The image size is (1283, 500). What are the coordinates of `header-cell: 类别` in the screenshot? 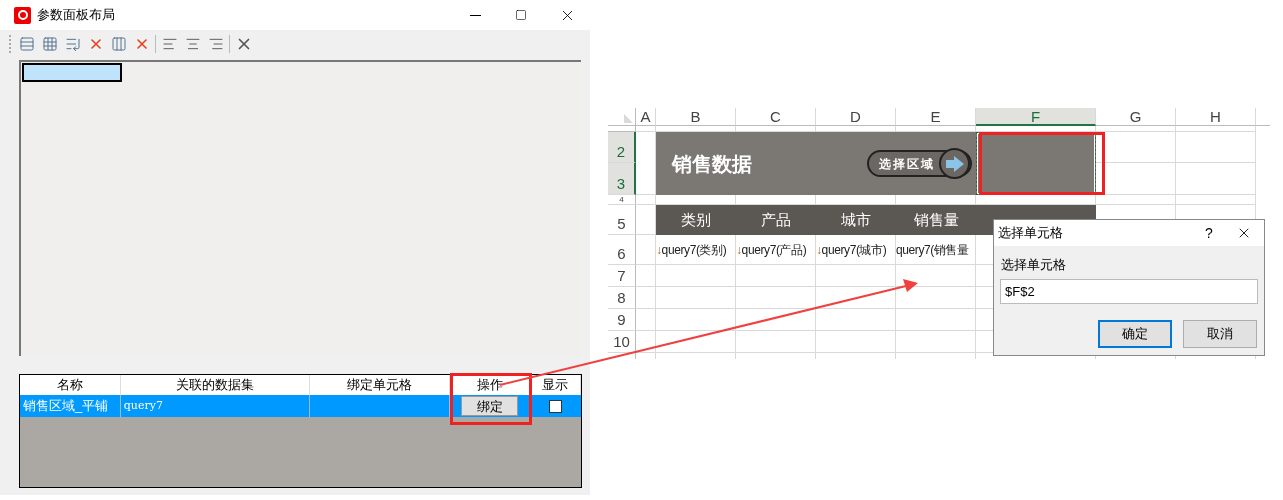 It's located at (696, 220).